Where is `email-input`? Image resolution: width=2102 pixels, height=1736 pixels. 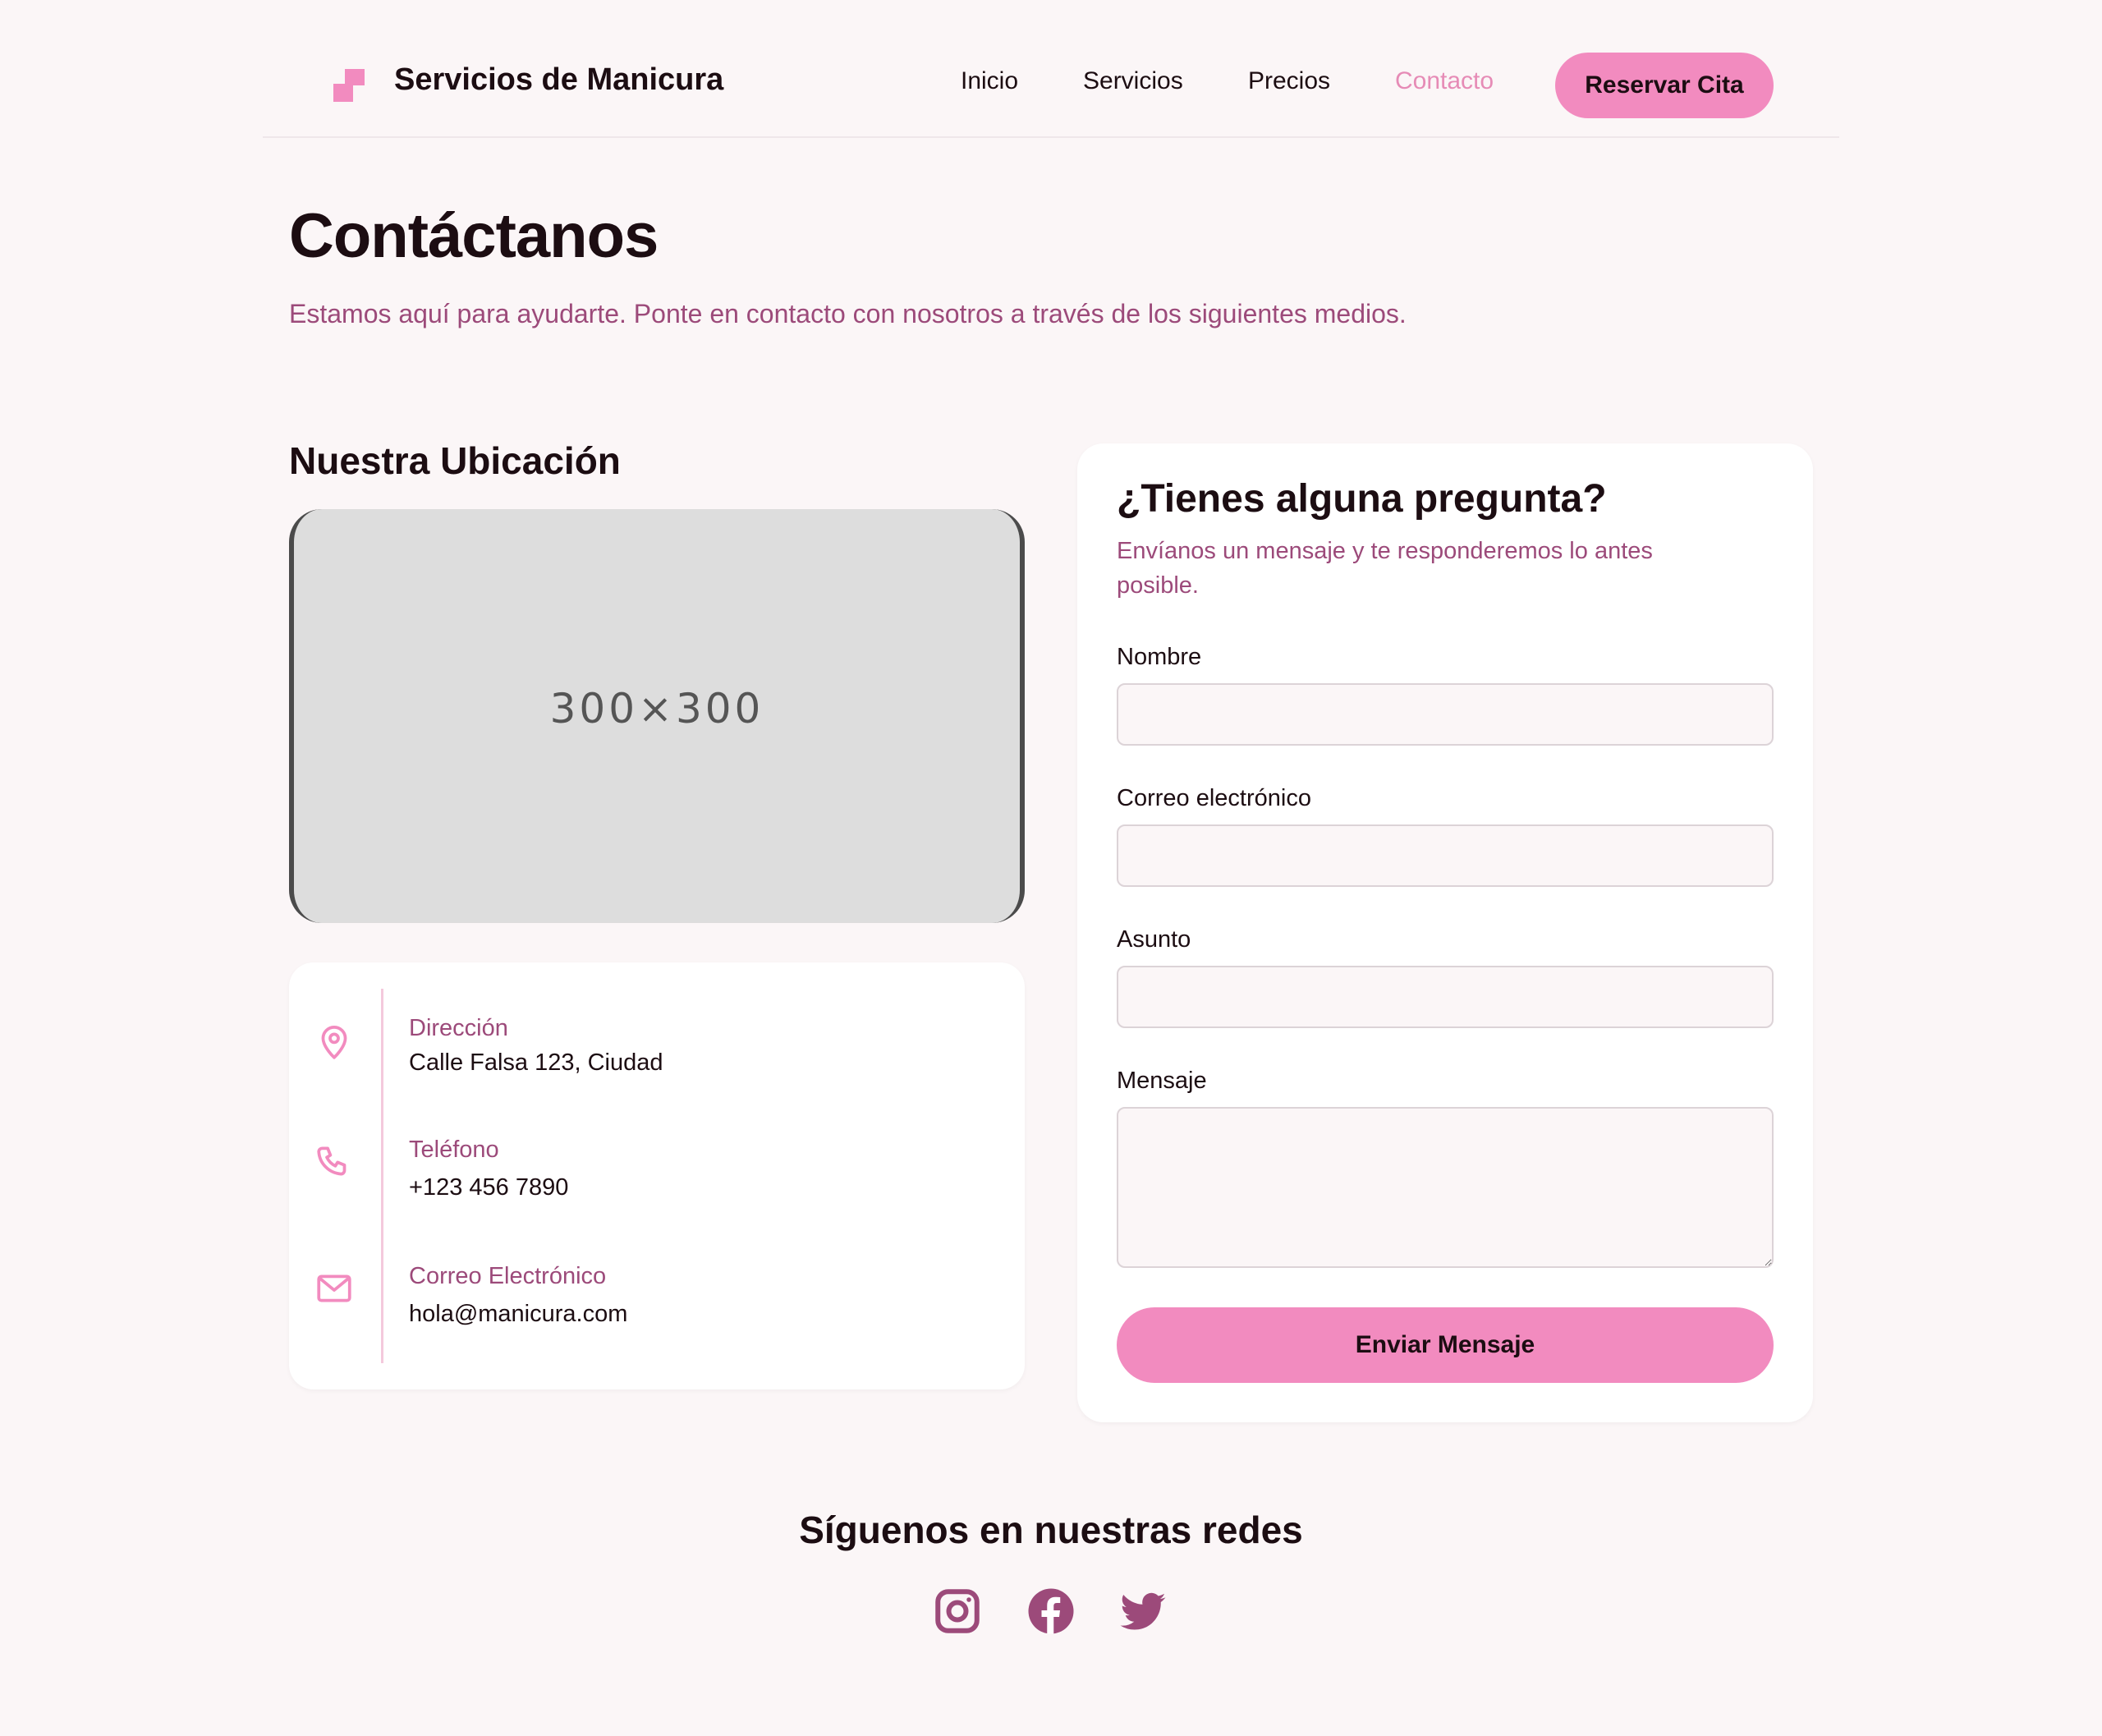
email-input is located at coordinates (1445, 855).